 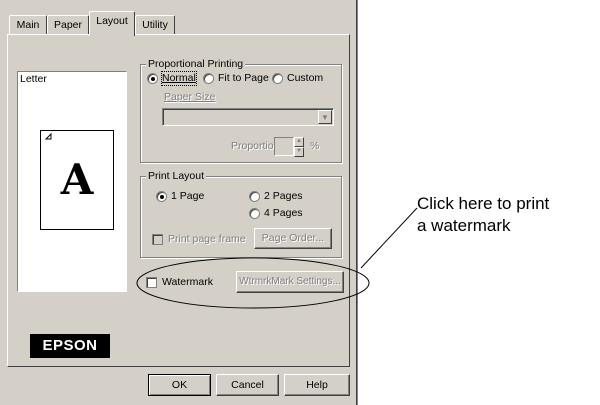 What do you see at coordinates (325, 117) in the screenshot?
I see `chevron-down-icon: ▼` at bounding box center [325, 117].